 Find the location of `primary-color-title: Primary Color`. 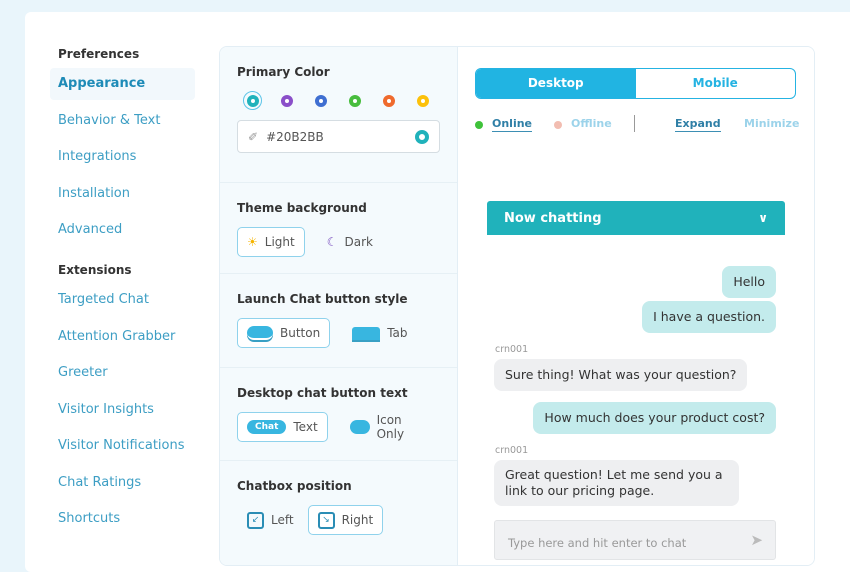

primary-color-title: Primary Color is located at coordinates (283, 72).